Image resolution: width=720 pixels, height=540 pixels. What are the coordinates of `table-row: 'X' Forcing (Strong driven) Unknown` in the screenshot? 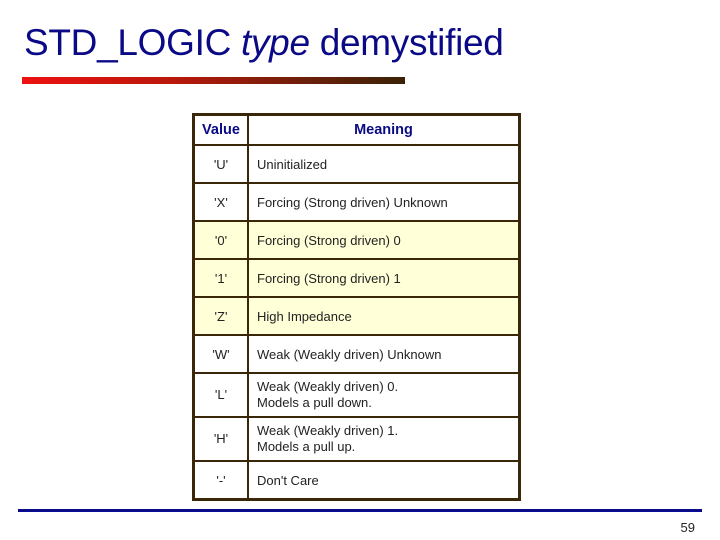 It's located at (356, 202).